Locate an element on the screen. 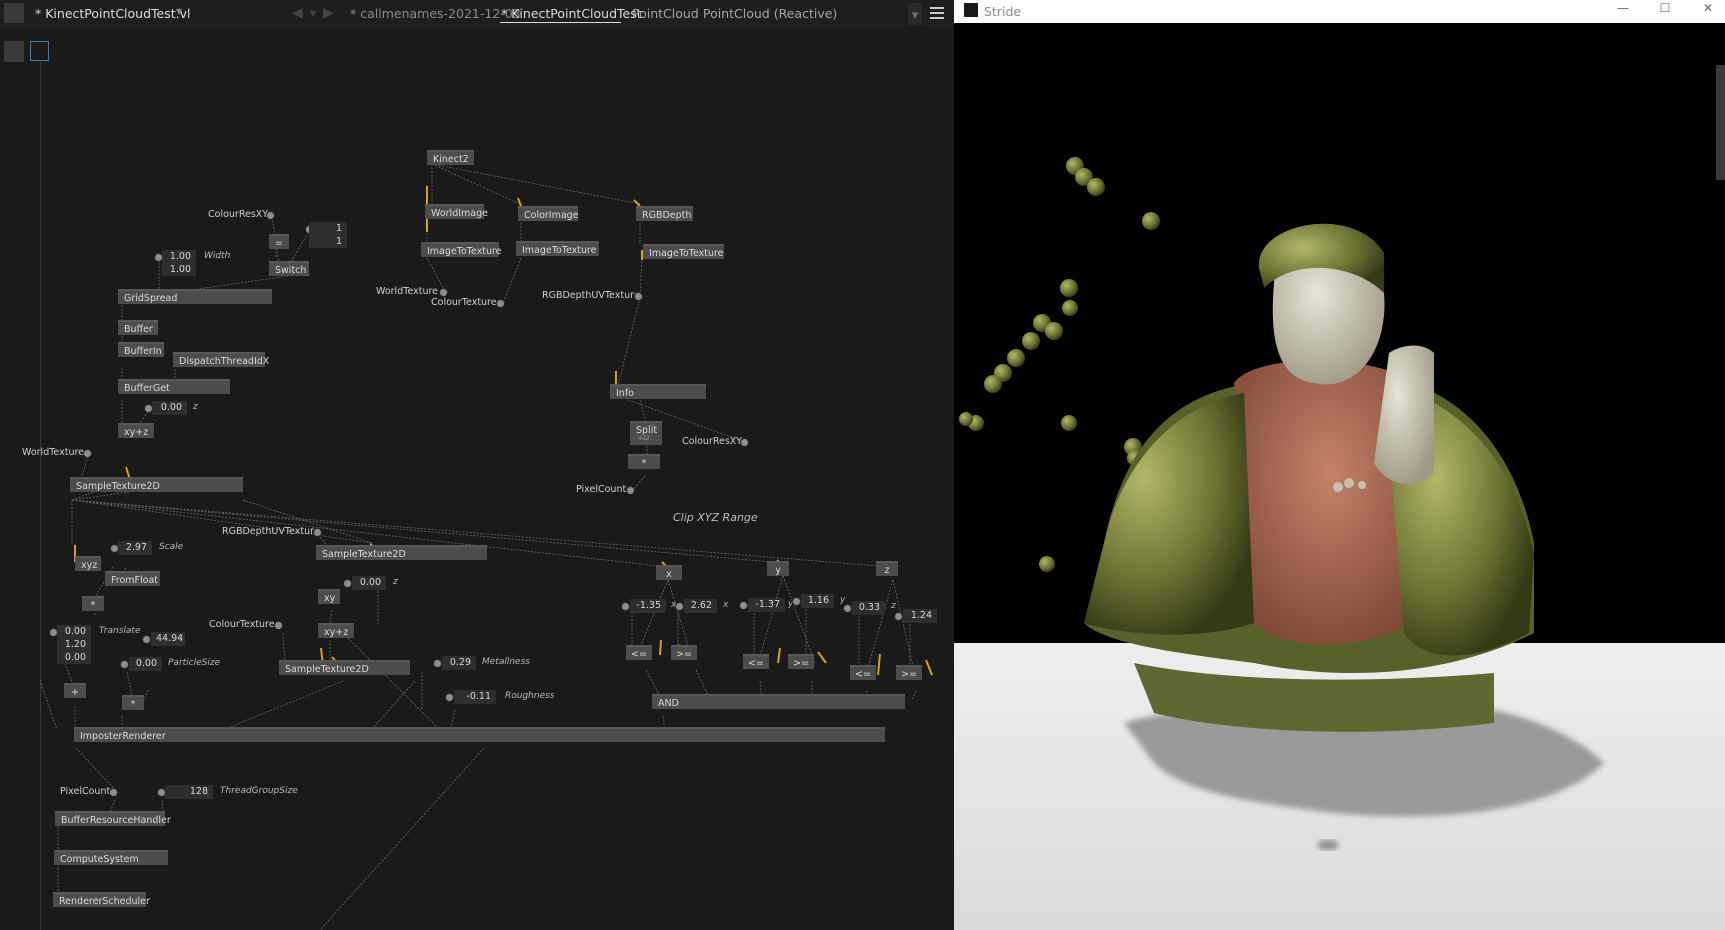 This screenshot has height=930, width=1725. colour-res-xy-pad-label-2: ColourResXY is located at coordinates (712, 441).